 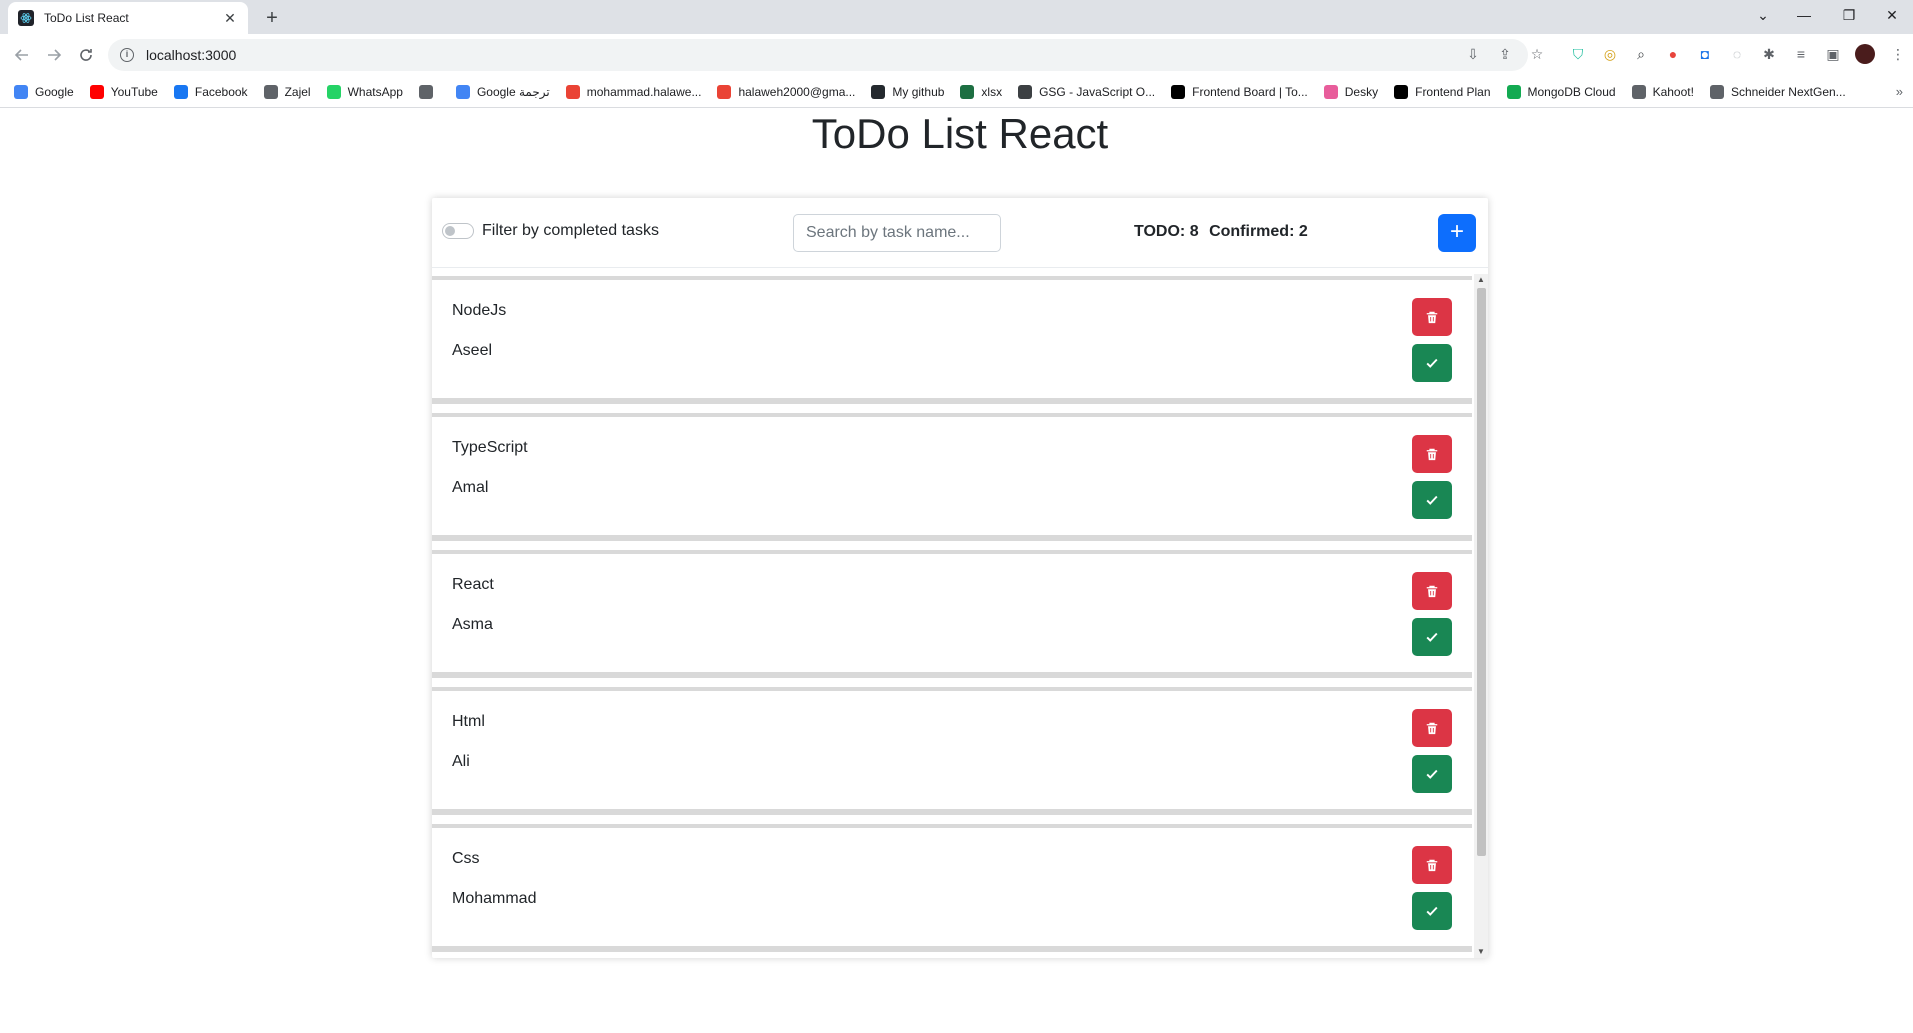 I want to click on url-text: localhost:3000, so click(x=191, y=55).